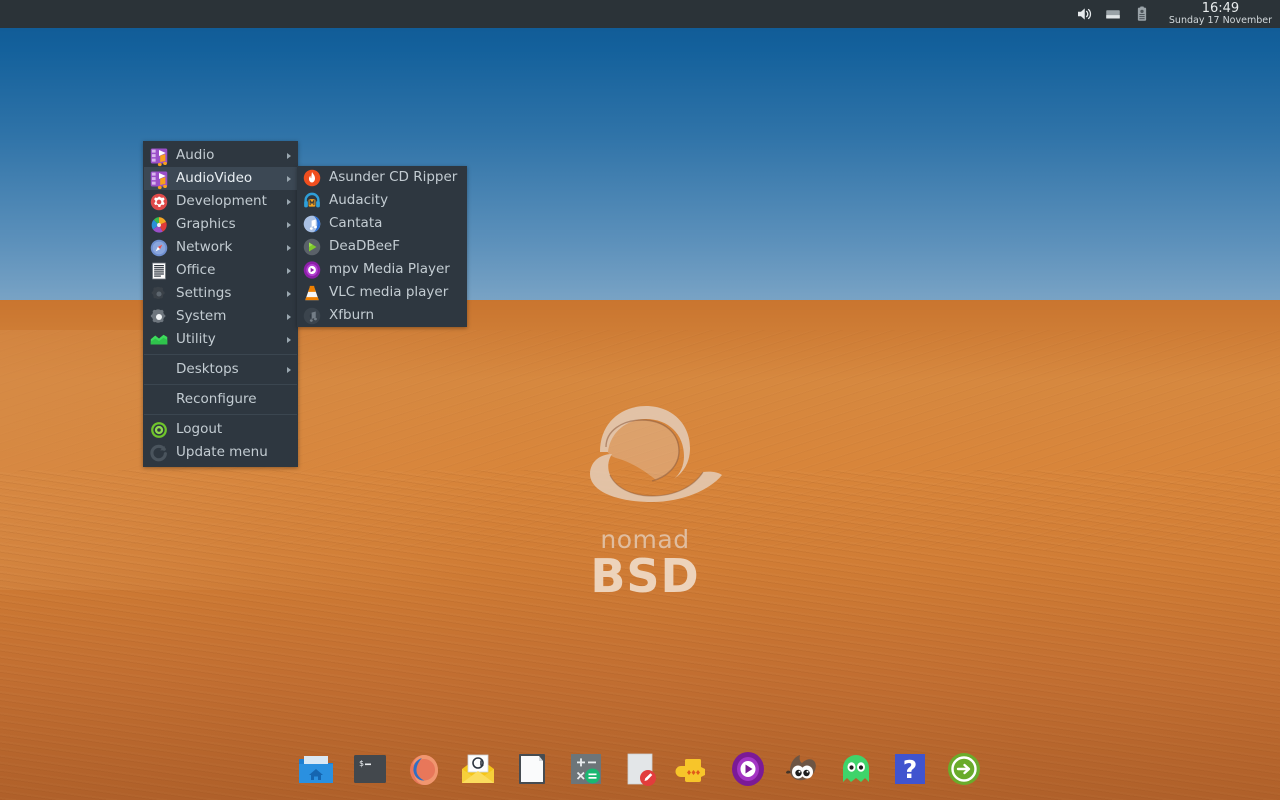  Describe the element at coordinates (159, 180) in the screenshot. I see `audiovideo-icon` at that location.